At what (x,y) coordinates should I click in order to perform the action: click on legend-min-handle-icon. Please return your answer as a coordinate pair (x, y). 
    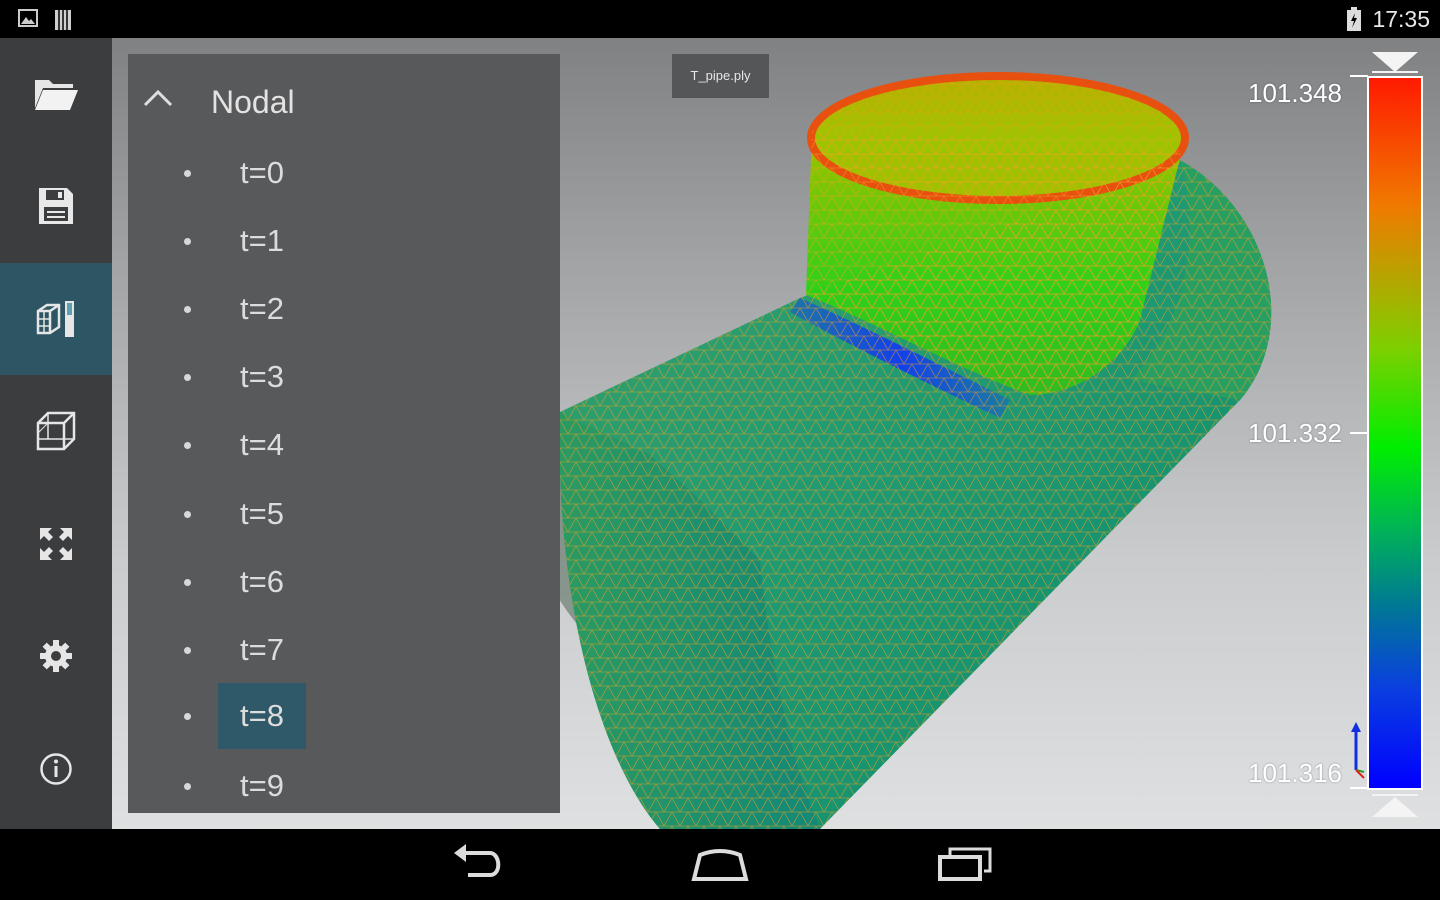
    Looking at the image, I should click on (1395, 806).